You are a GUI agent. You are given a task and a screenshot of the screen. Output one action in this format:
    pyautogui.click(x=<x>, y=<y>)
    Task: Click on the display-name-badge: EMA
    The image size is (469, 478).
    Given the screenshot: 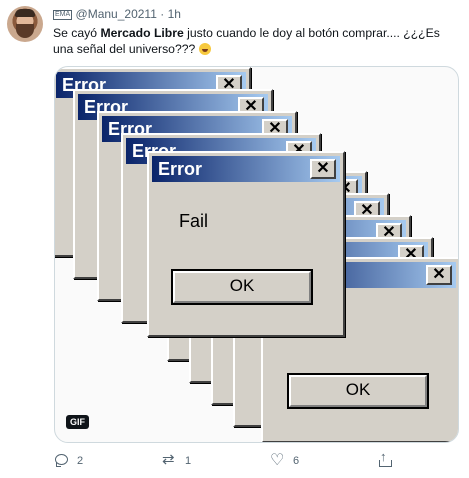 What is the action you would take?
    pyautogui.click(x=63, y=15)
    